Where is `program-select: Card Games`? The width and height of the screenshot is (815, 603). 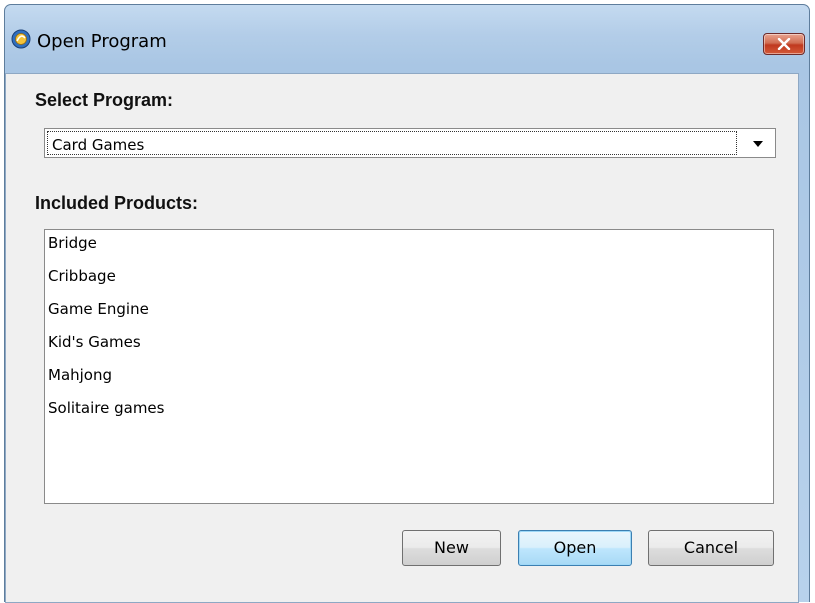
program-select: Card Games is located at coordinates (410, 143).